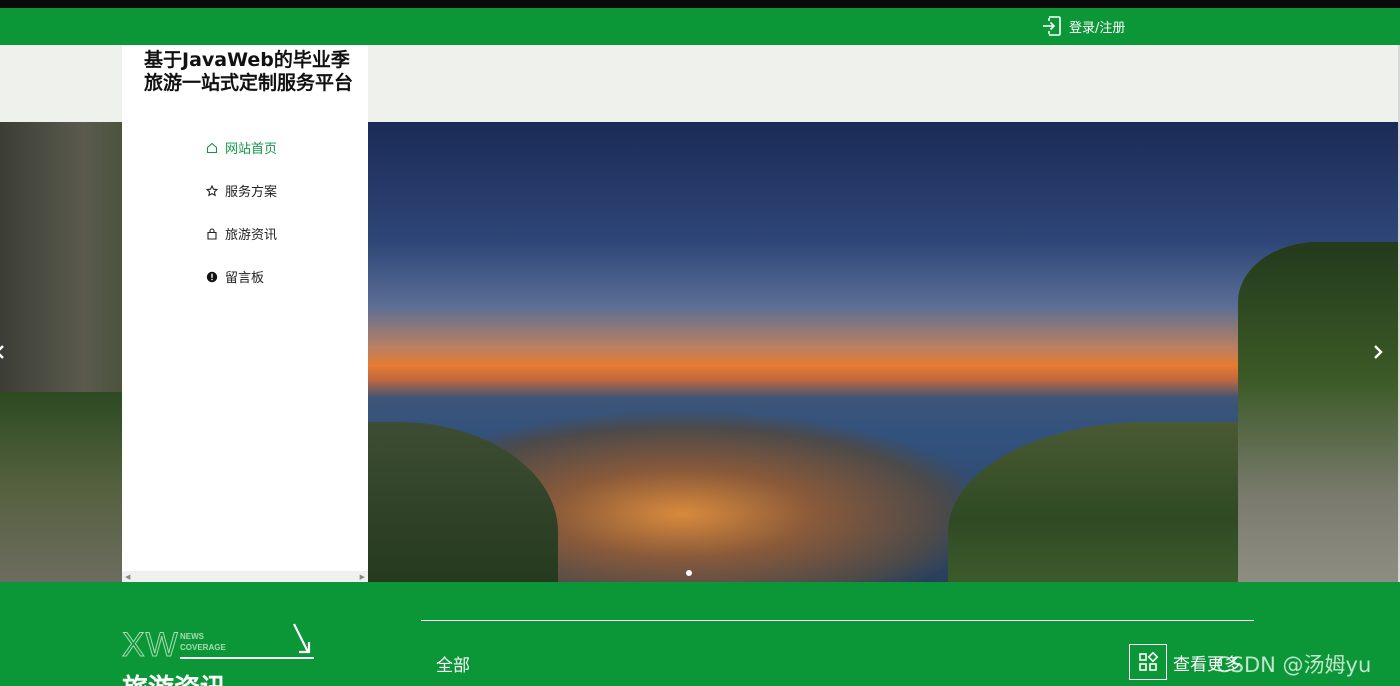 The image size is (1400, 686). I want to click on login-register-link: 登录/注册, so click(1082, 26).